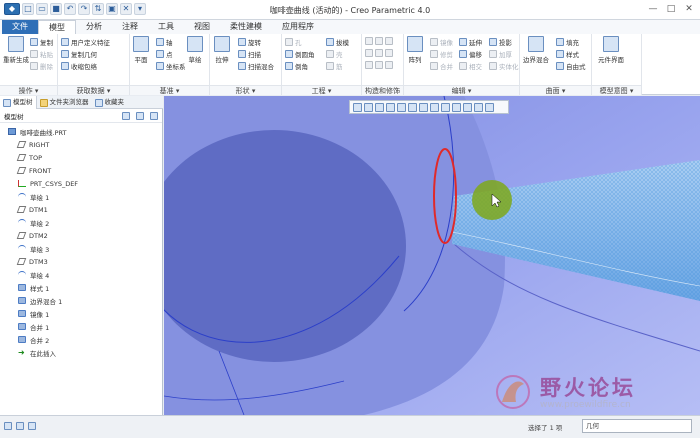 This screenshot has height=438, width=700. Describe the element at coordinates (434, 107) in the screenshot. I see `view-manager-icon` at that location.